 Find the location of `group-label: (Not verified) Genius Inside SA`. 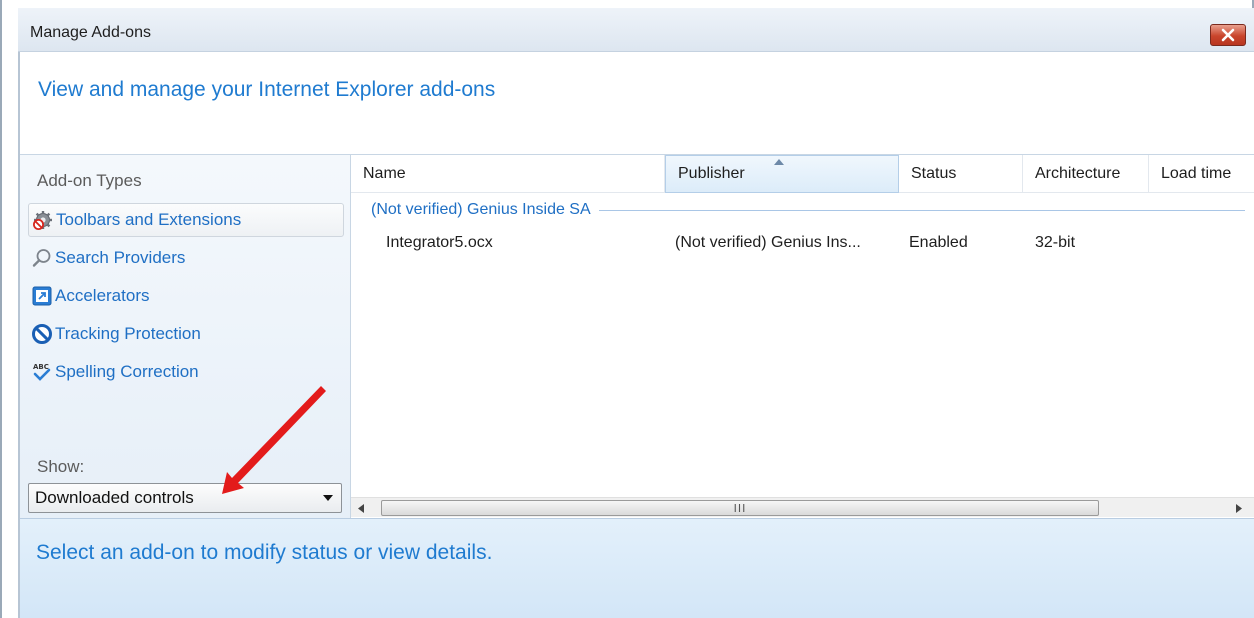

group-label: (Not verified) Genius Inside SA is located at coordinates (481, 209).